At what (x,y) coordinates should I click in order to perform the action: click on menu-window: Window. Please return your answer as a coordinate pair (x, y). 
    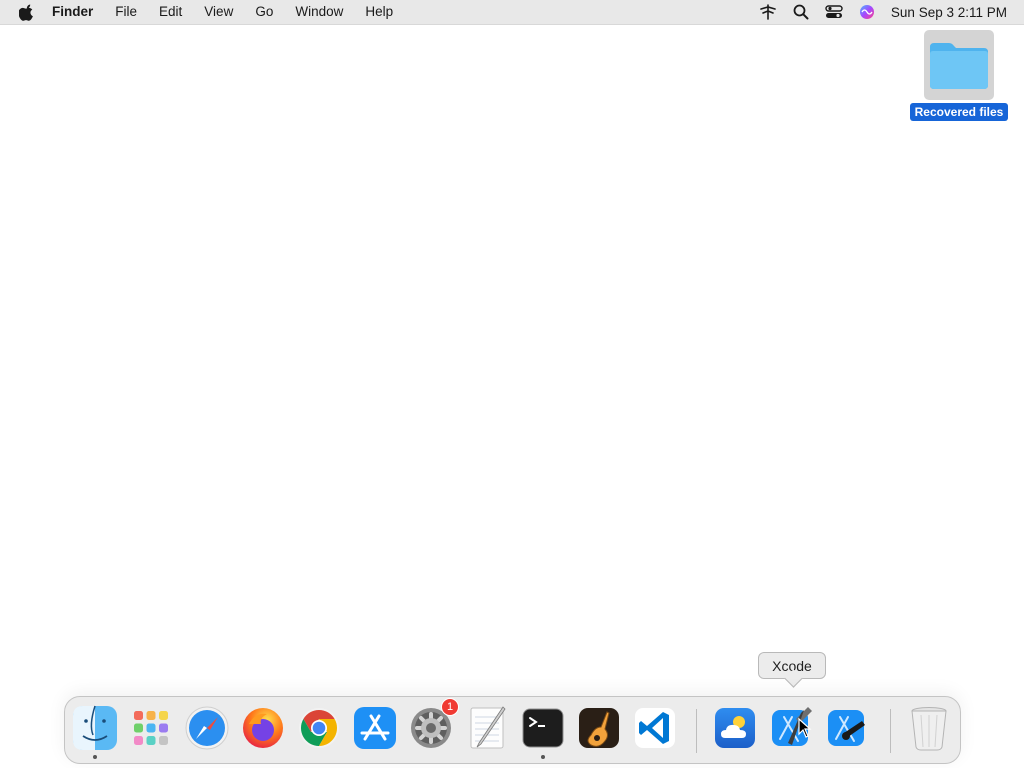
    Looking at the image, I should click on (319, 12).